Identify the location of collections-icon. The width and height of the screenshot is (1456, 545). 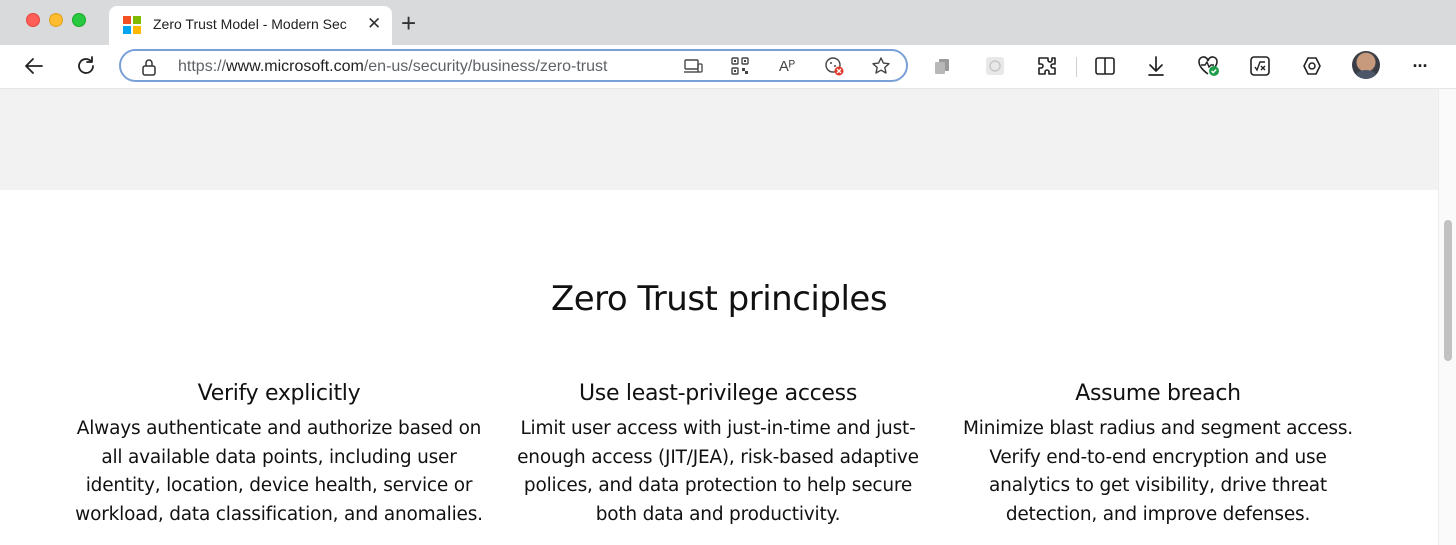
(942, 66).